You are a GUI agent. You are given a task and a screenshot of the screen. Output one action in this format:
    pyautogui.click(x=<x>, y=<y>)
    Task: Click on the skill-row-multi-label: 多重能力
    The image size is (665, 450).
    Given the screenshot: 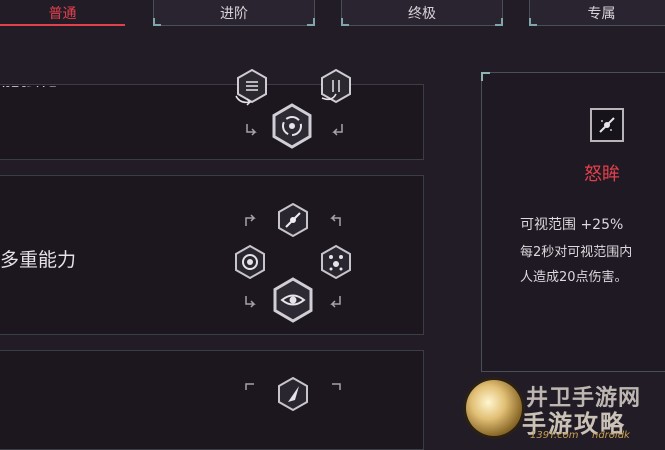 What is the action you would take?
    pyautogui.click(x=38, y=260)
    